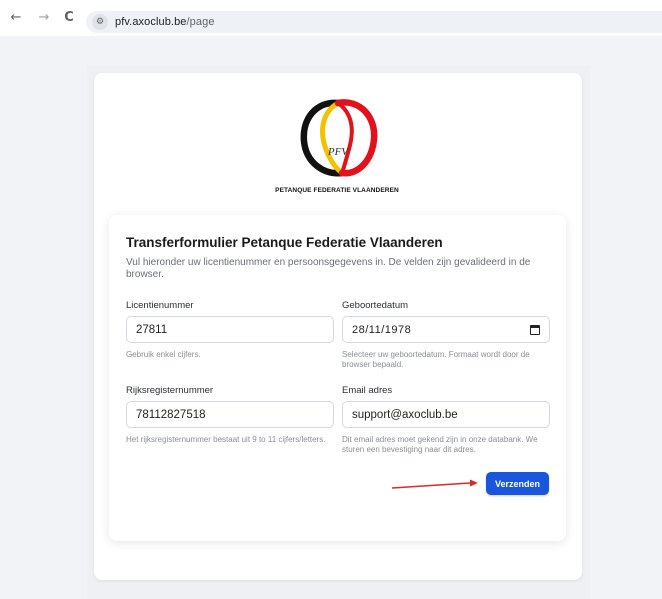 This screenshot has height=599, width=662. I want to click on license-label: Licentienummer, so click(160, 305).